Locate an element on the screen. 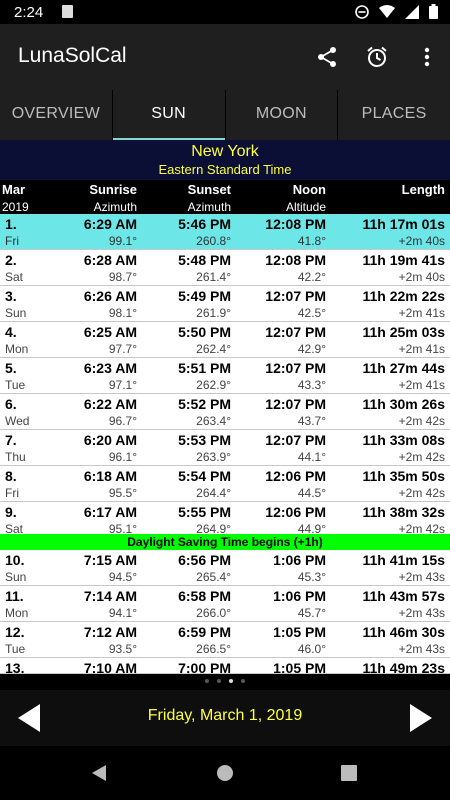  length-detail: +2m 42s is located at coordinates (421, 457).